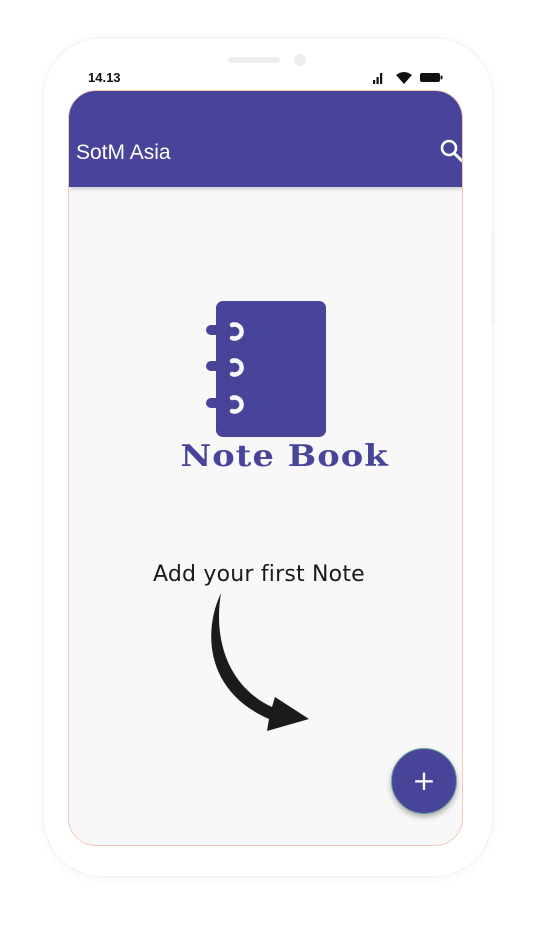 The image size is (545, 933). I want to click on app-title: SotM Asia, so click(123, 152).